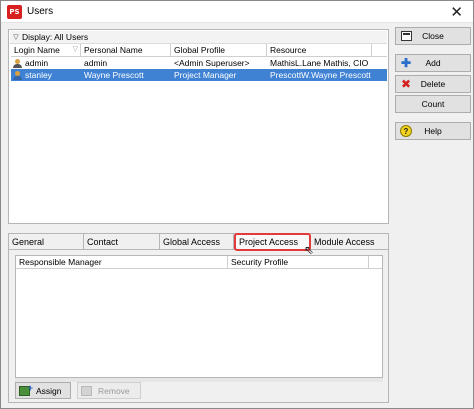 Image resolution: width=474 pixels, height=409 pixels. What do you see at coordinates (205, 75) in the screenshot?
I see `global-profile-cell: Project Manager` at bounding box center [205, 75].